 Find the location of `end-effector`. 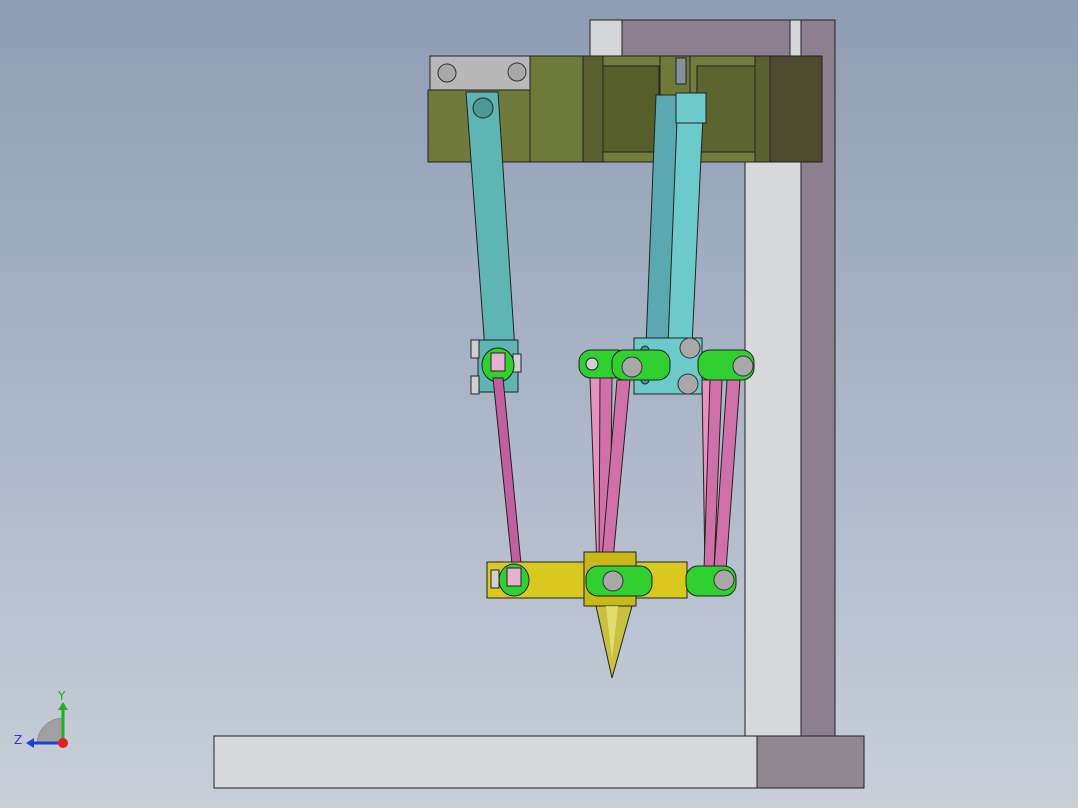

end-effector is located at coordinates (611, 615).